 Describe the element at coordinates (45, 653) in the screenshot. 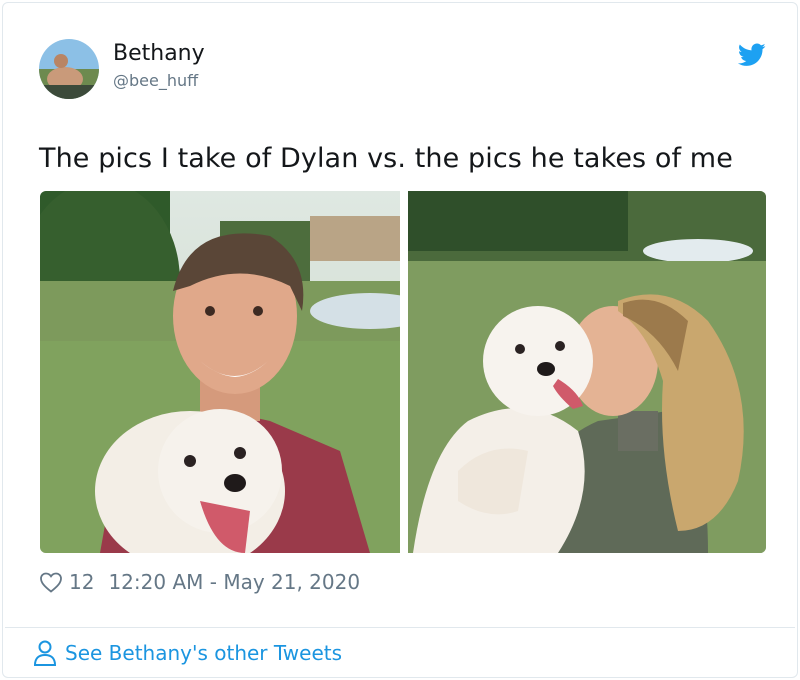

I see `person-icon` at that location.